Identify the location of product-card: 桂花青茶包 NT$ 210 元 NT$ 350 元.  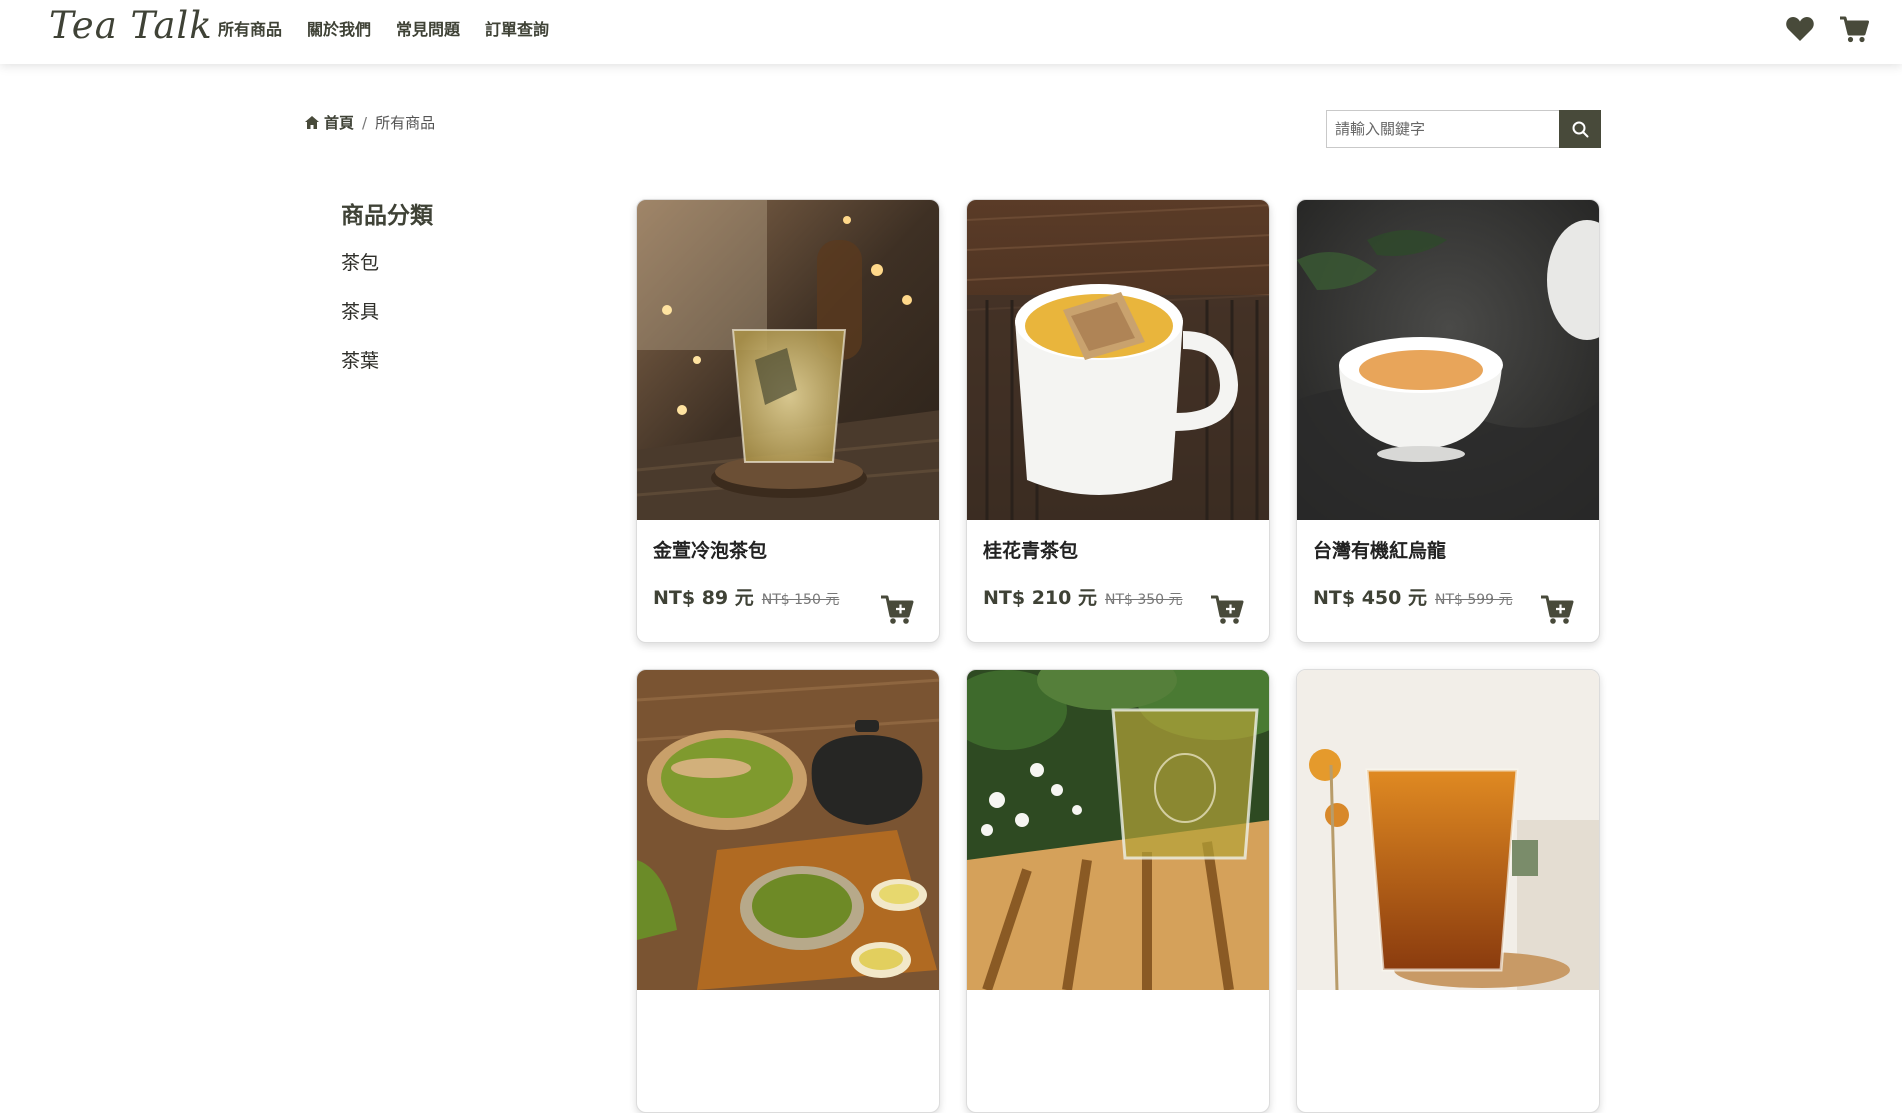
(1118, 421).